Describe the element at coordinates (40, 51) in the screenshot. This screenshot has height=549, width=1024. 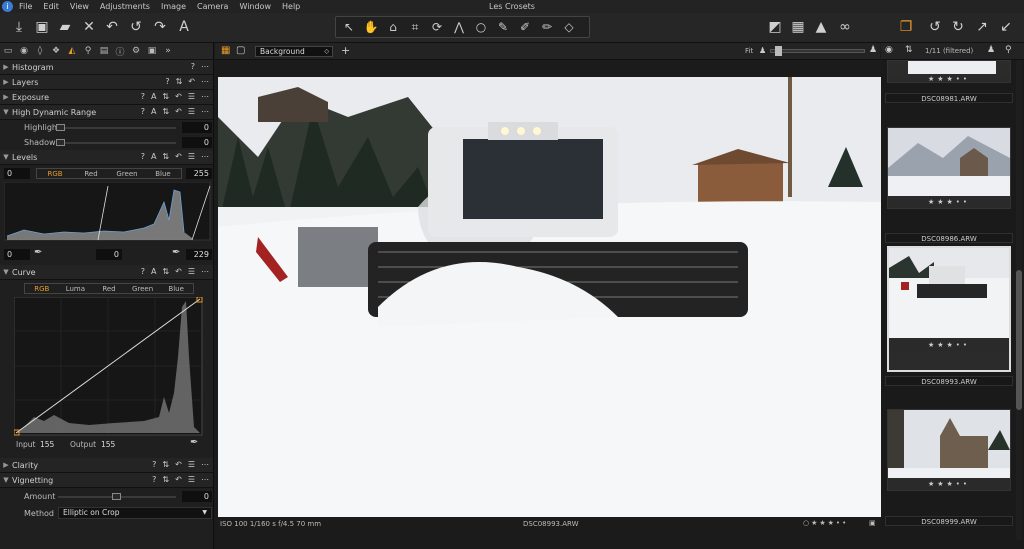
I see `lens-tab-icon: ◊` at that location.